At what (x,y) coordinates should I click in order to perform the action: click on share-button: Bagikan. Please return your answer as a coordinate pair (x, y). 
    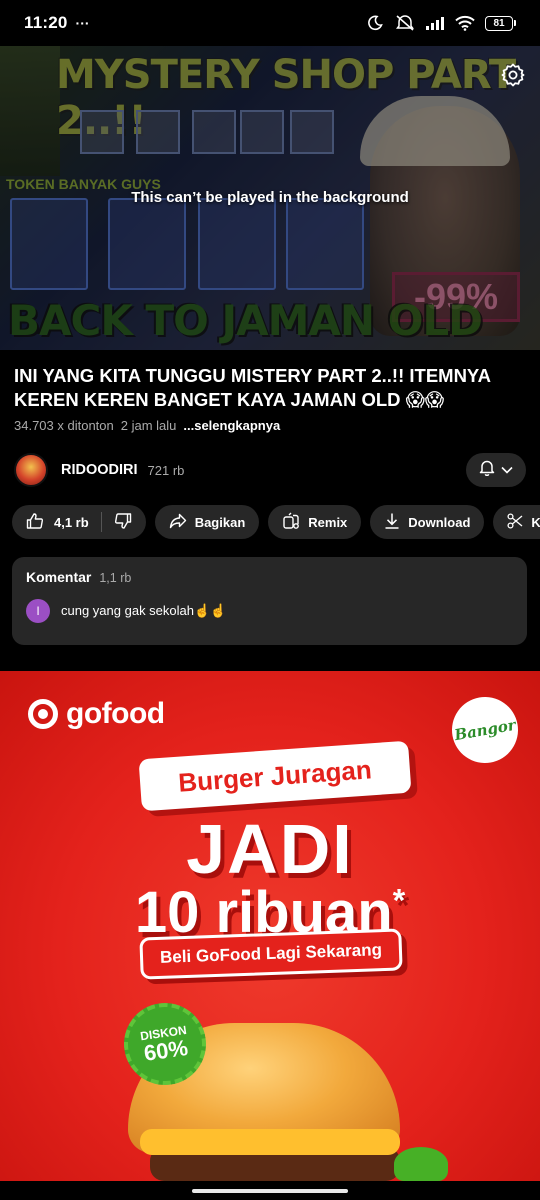
    Looking at the image, I should click on (207, 522).